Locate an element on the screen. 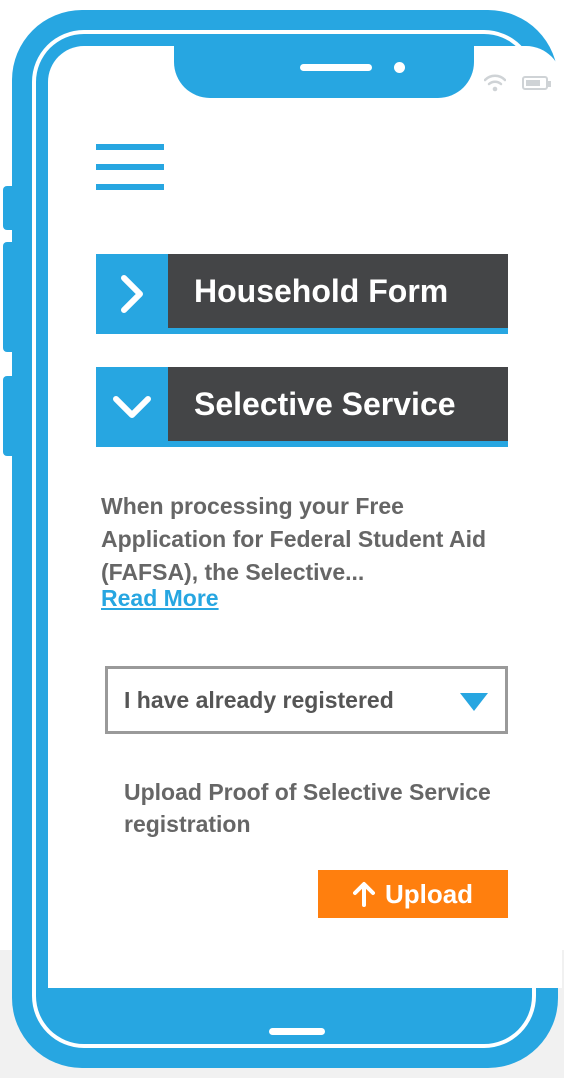 The image size is (564, 1078). read-more-link: Read More is located at coordinates (160, 598).